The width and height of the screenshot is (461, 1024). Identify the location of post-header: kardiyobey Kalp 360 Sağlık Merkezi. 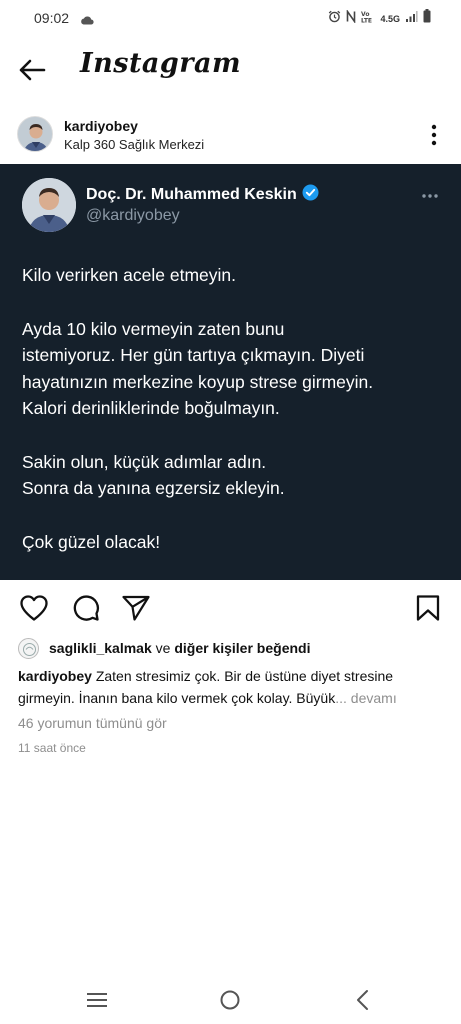
(230, 136).